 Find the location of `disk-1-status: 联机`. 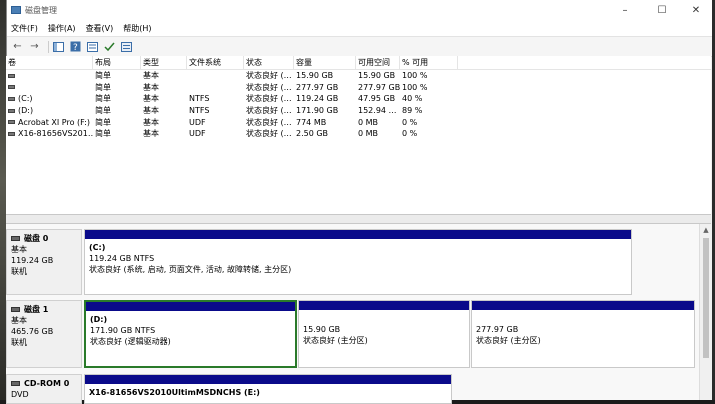

disk-1-status: 联机 is located at coordinates (19, 342).